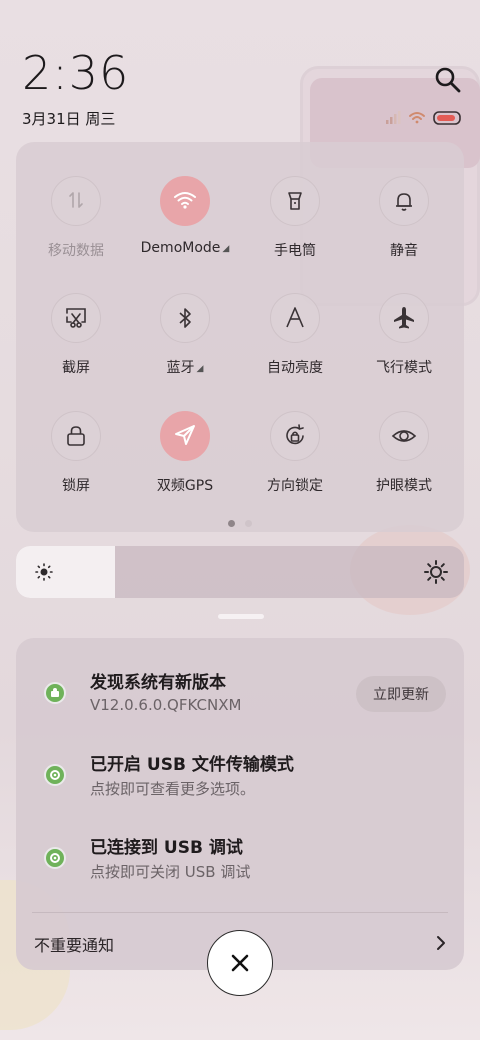 Image resolution: width=480 pixels, height=1040 pixels. I want to click on qs-tile-label: 自动亮度, so click(295, 367).